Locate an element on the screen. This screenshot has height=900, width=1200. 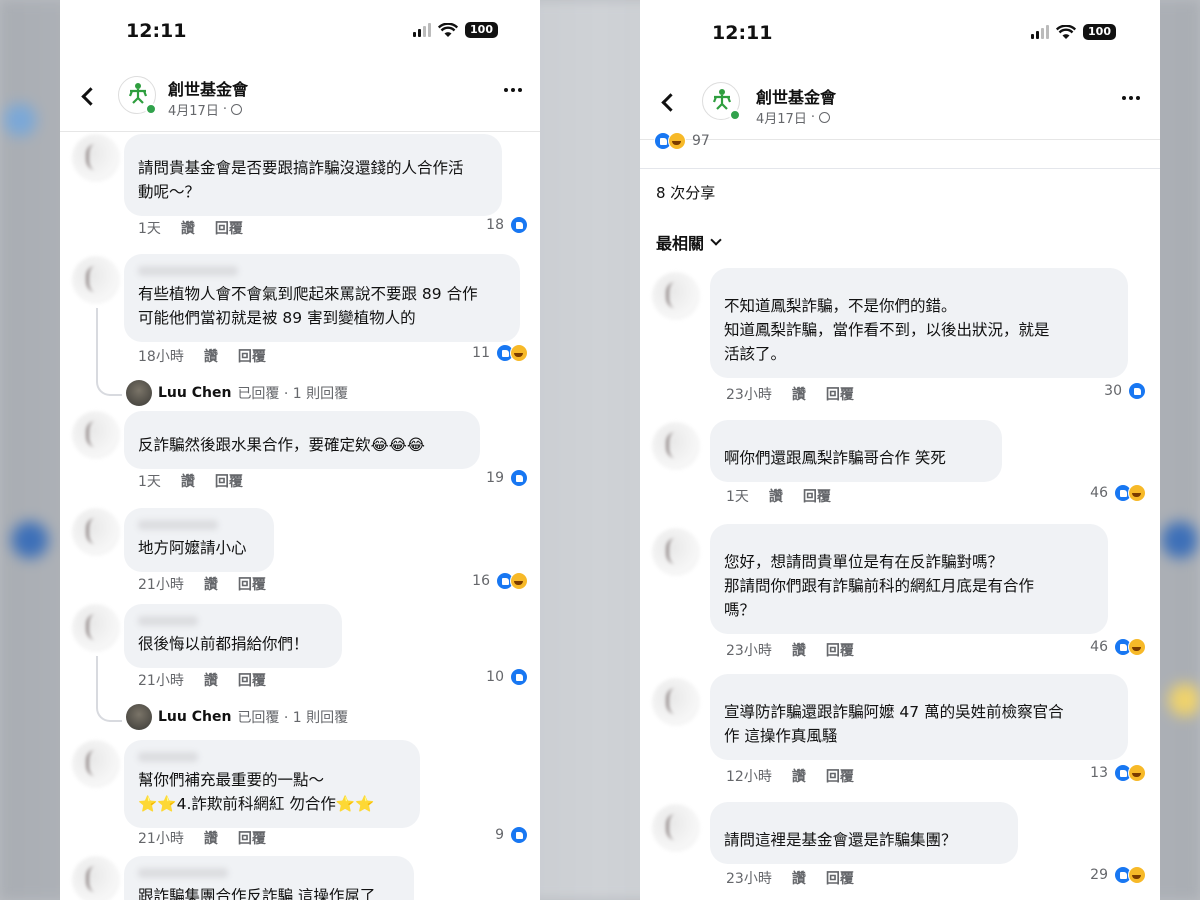
reaction-summary: 11 is located at coordinates (500, 353).